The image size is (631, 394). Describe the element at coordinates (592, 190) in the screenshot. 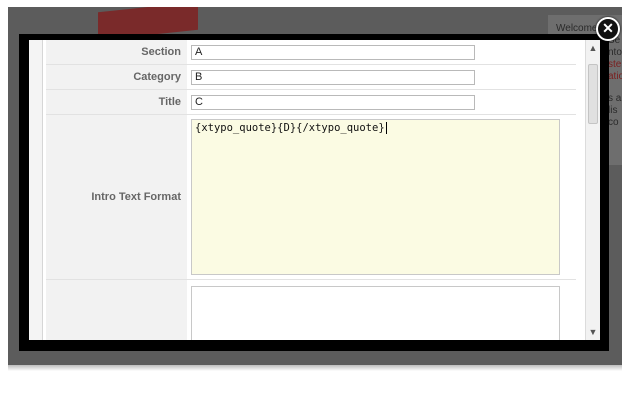

I see `vertical-scrollbar: ▲ ▼` at that location.